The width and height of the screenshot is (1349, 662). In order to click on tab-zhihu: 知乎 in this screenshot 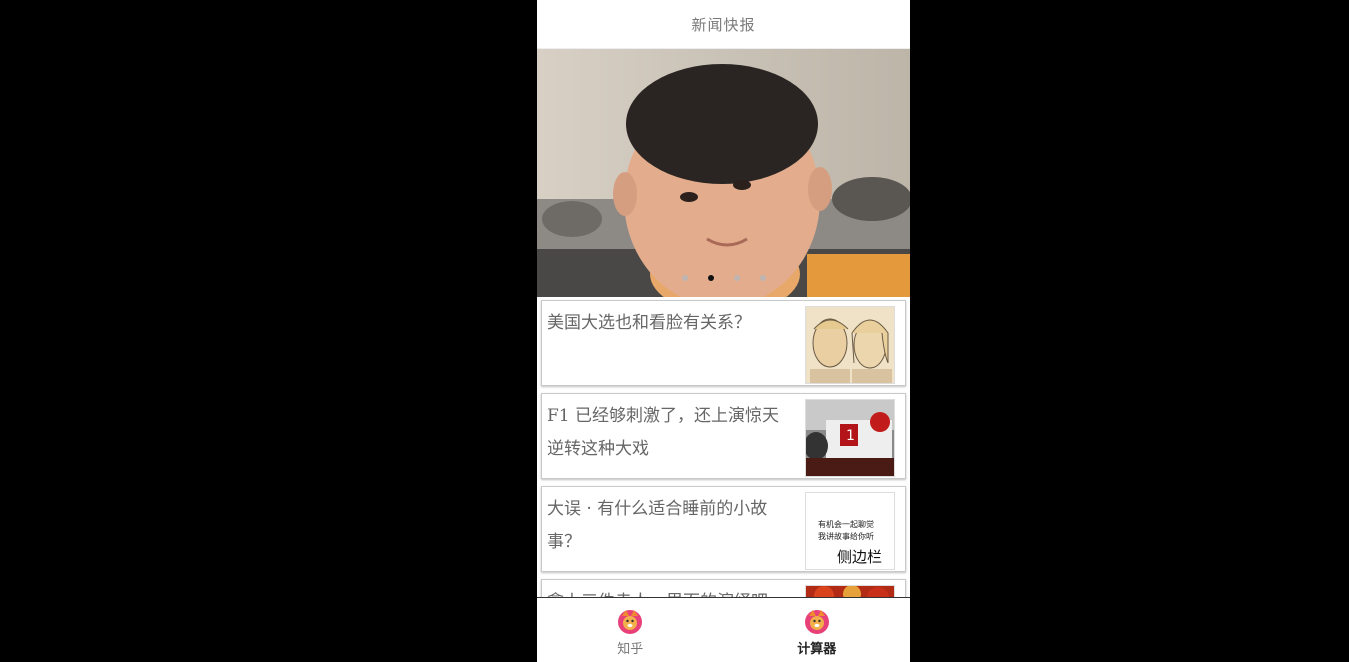, I will do `click(630, 630)`.